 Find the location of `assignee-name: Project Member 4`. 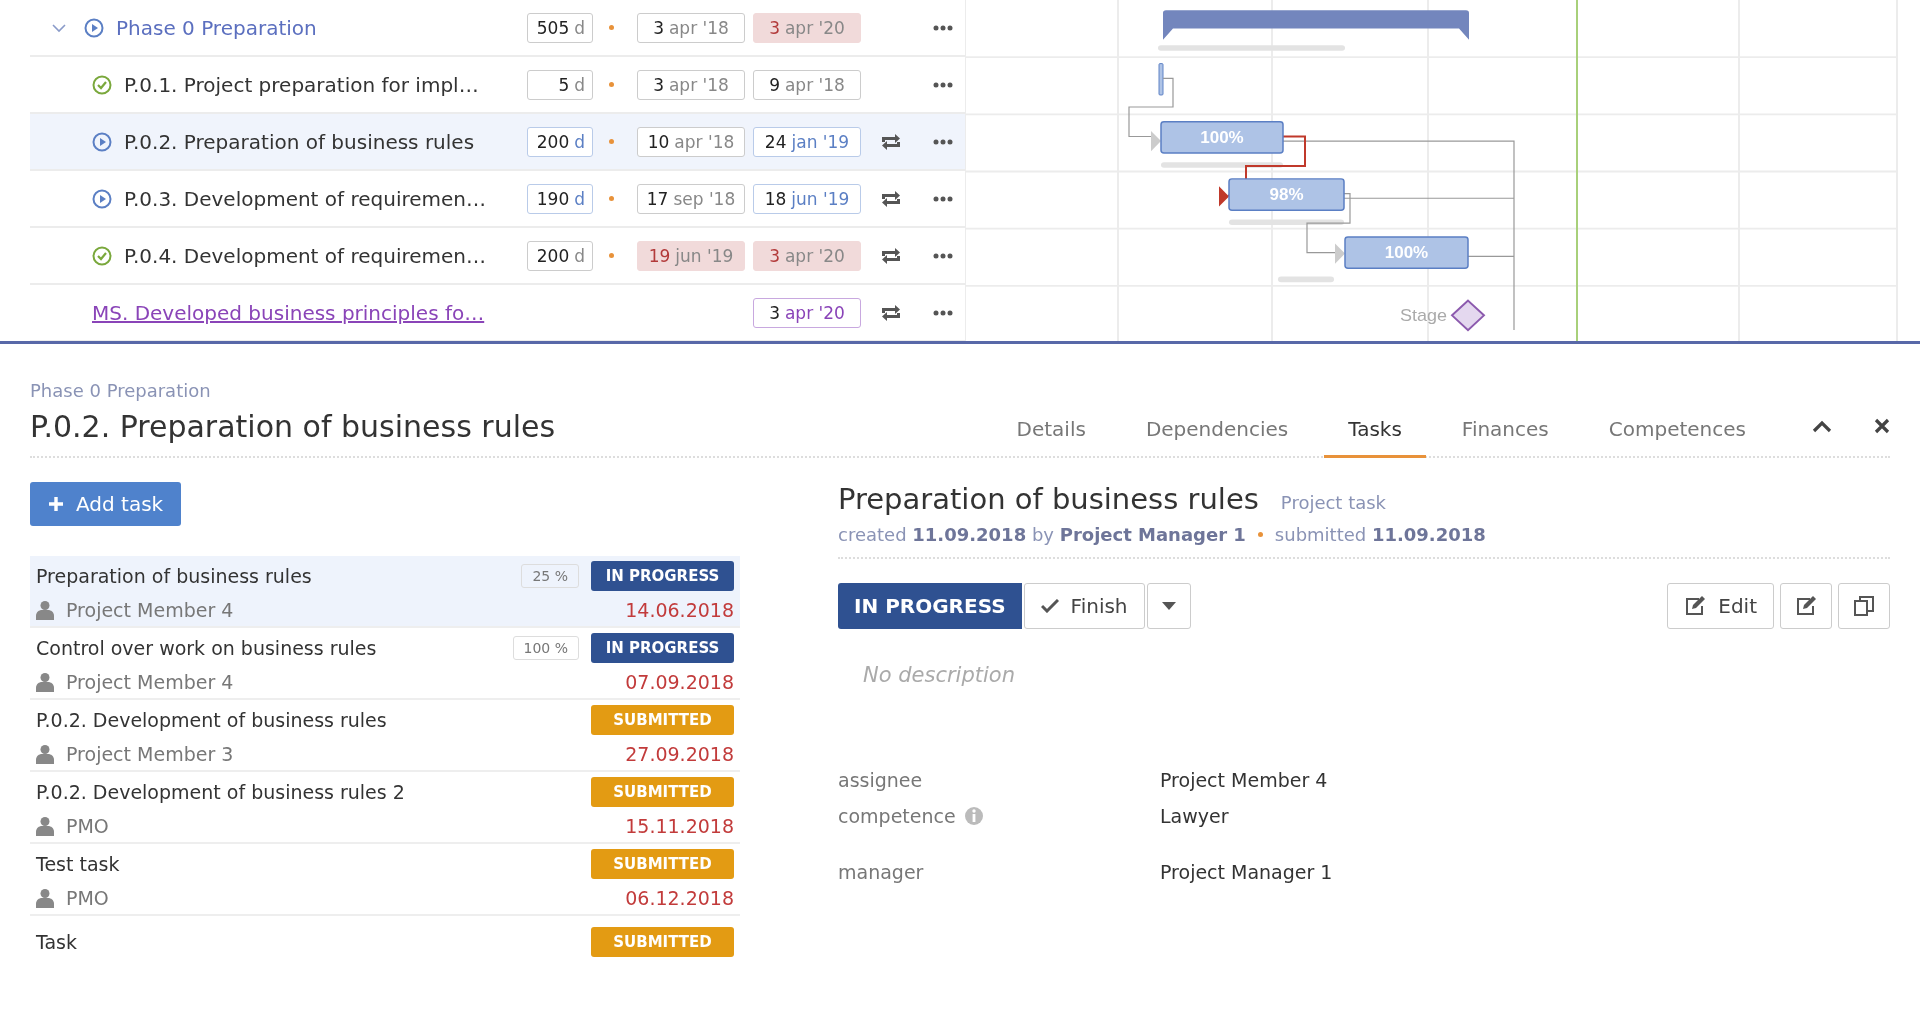

assignee-name: Project Member 4 is located at coordinates (150, 610).